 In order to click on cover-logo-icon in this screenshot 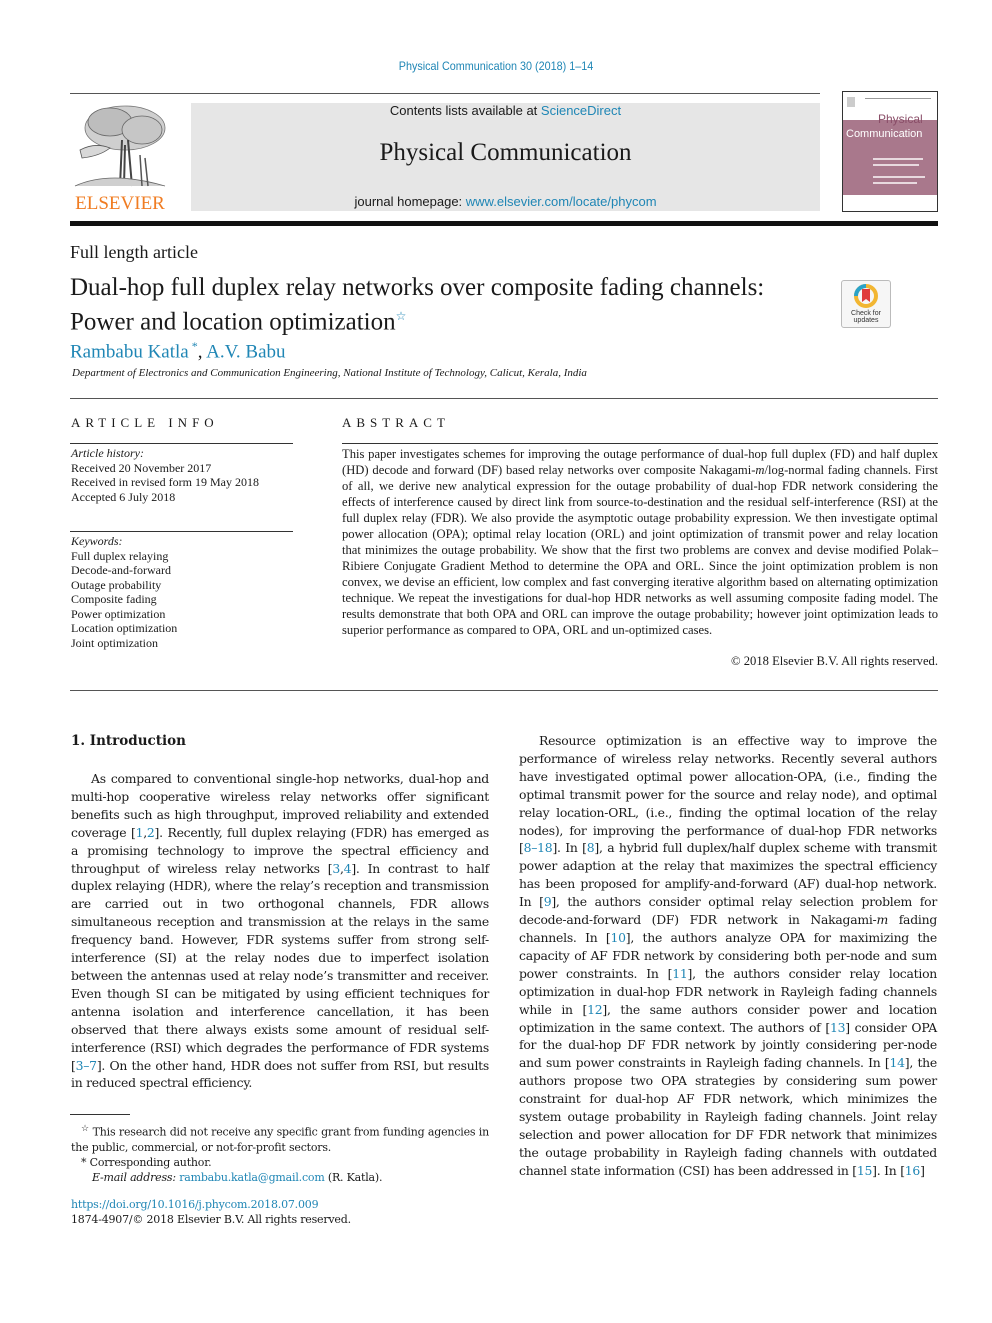, I will do `click(851, 102)`.